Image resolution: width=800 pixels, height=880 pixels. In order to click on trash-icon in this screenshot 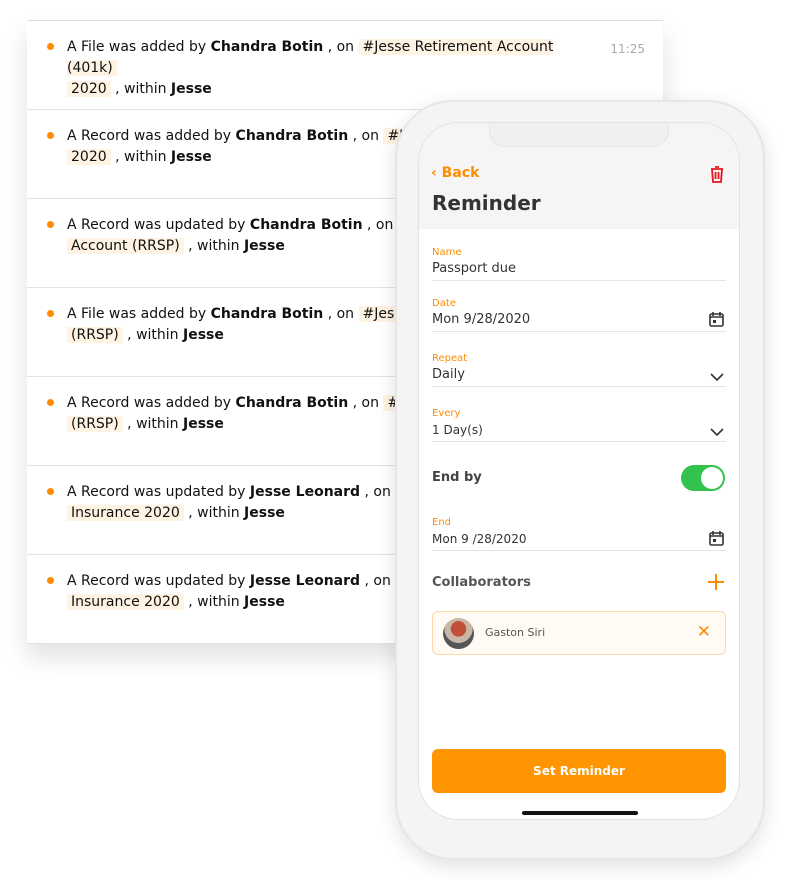, I will do `click(717, 176)`.